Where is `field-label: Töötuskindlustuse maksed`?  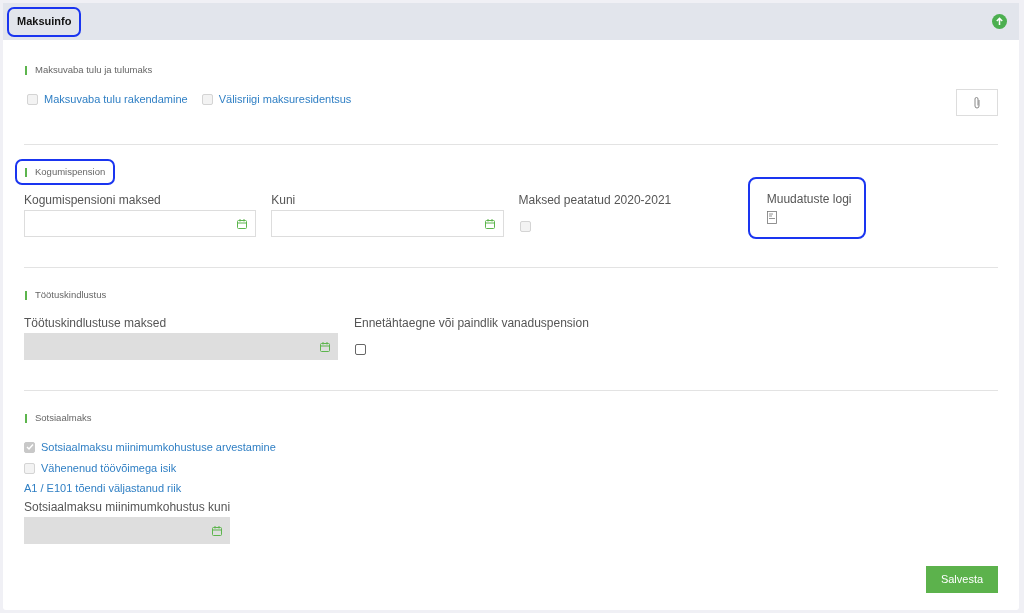 field-label: Töötuskindlustuse maksed is located at coordinates (96, 322).